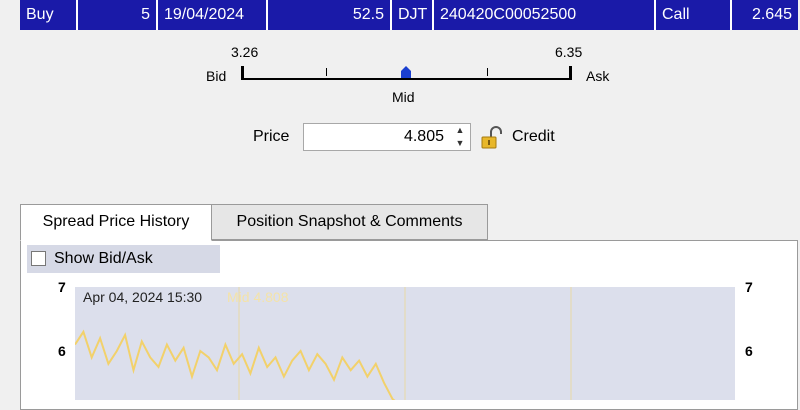  I want to click on mid-marker-handle, so click(406, 72).